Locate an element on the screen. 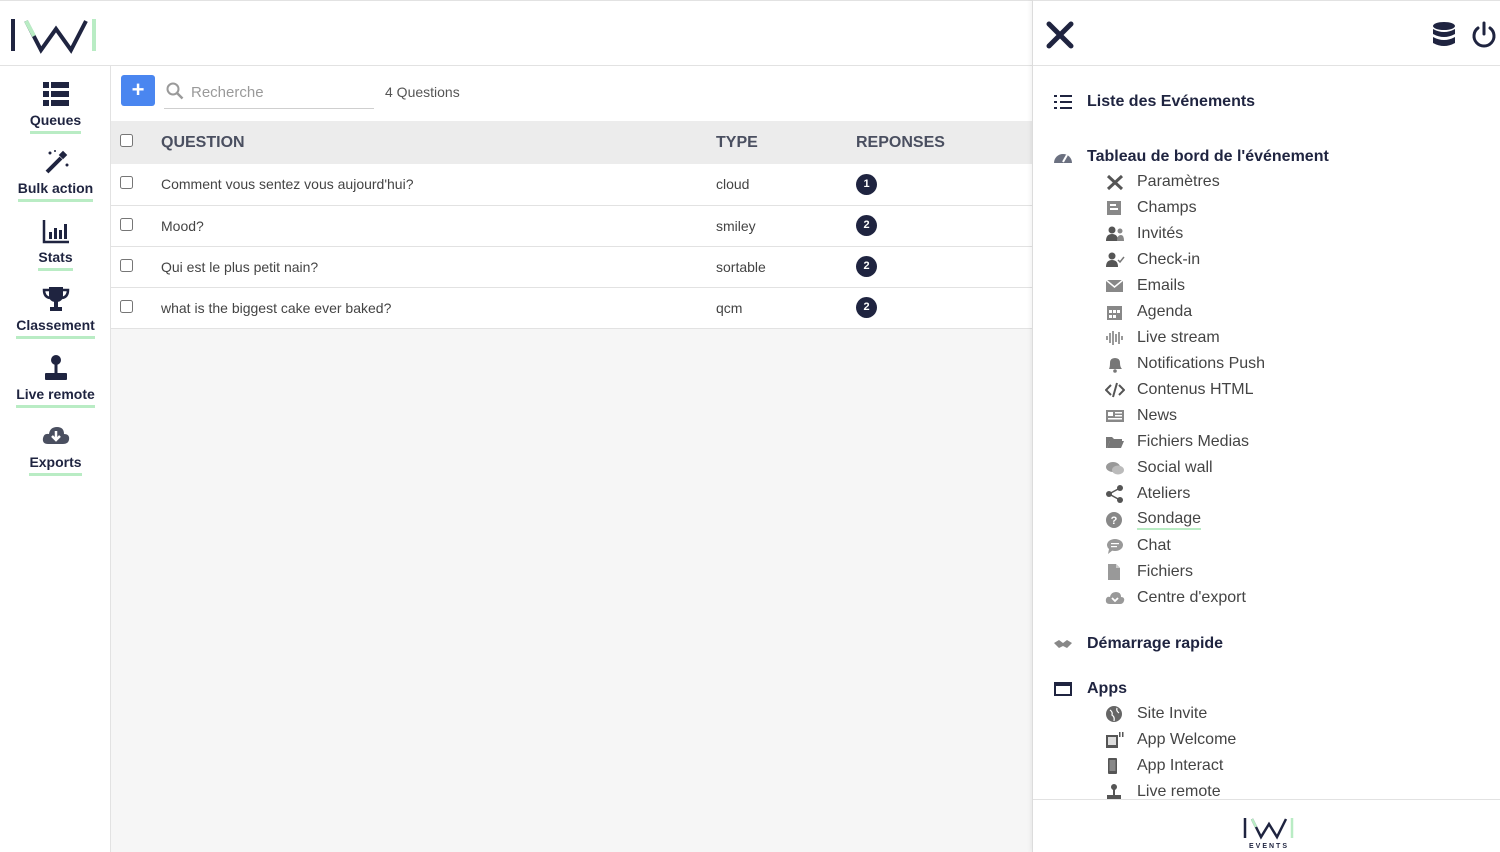 The width and height of the screenshot is (1500, 852). menu-item-parametres: Paramètres is located at coordinates (1162, 182).